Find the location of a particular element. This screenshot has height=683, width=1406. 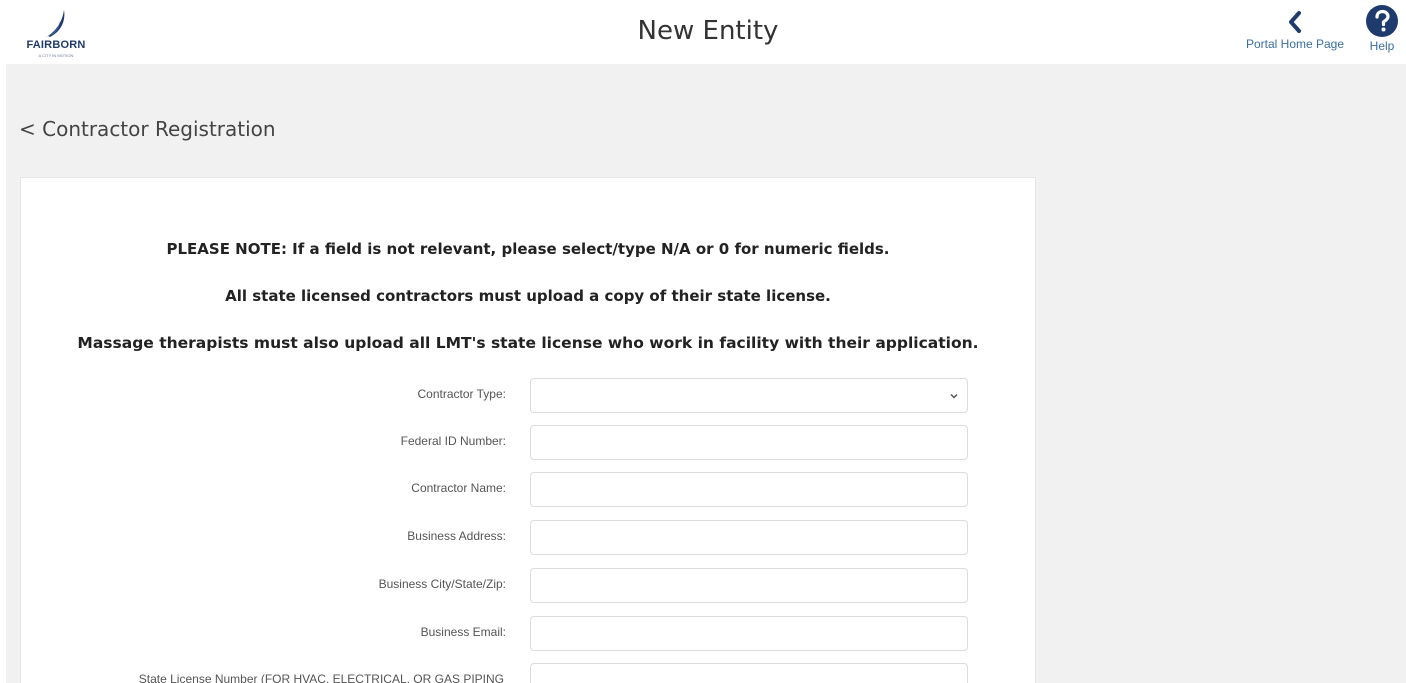

business-address-label: Business Address: is located at coordinates (456, 536).